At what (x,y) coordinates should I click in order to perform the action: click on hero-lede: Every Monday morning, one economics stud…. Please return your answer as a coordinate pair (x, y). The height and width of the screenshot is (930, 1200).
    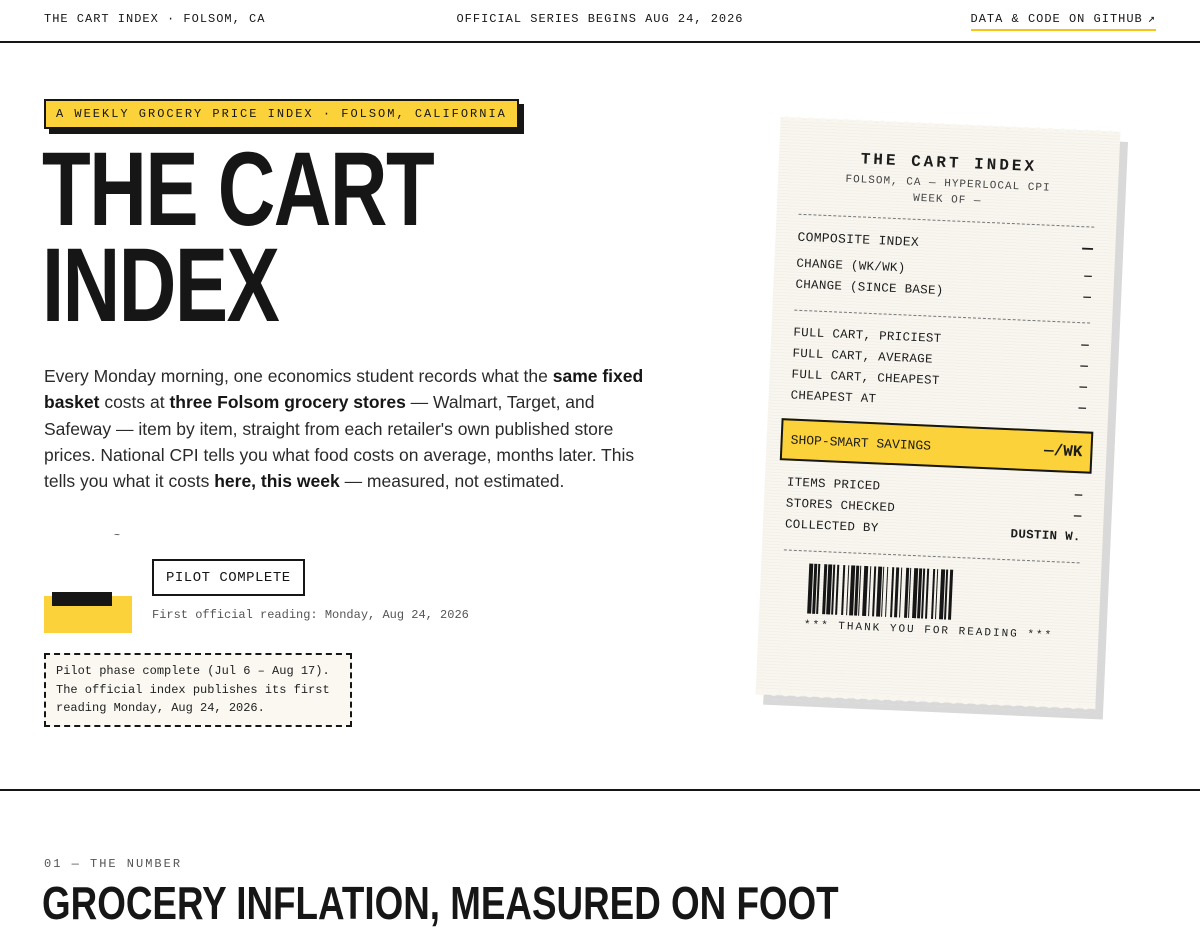
    Looking at the image, I should click on (354, 428).